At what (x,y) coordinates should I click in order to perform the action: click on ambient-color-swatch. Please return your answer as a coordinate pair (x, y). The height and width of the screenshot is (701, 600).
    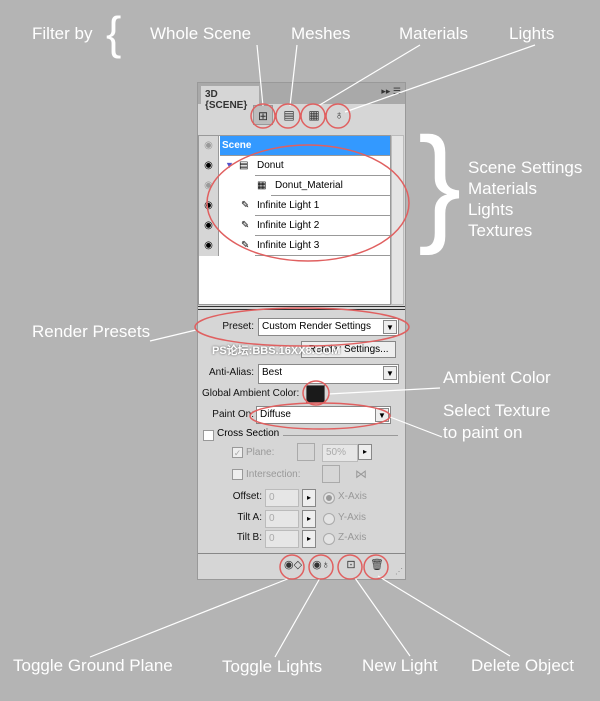
    Looking at the image, I should click on (315, 394).